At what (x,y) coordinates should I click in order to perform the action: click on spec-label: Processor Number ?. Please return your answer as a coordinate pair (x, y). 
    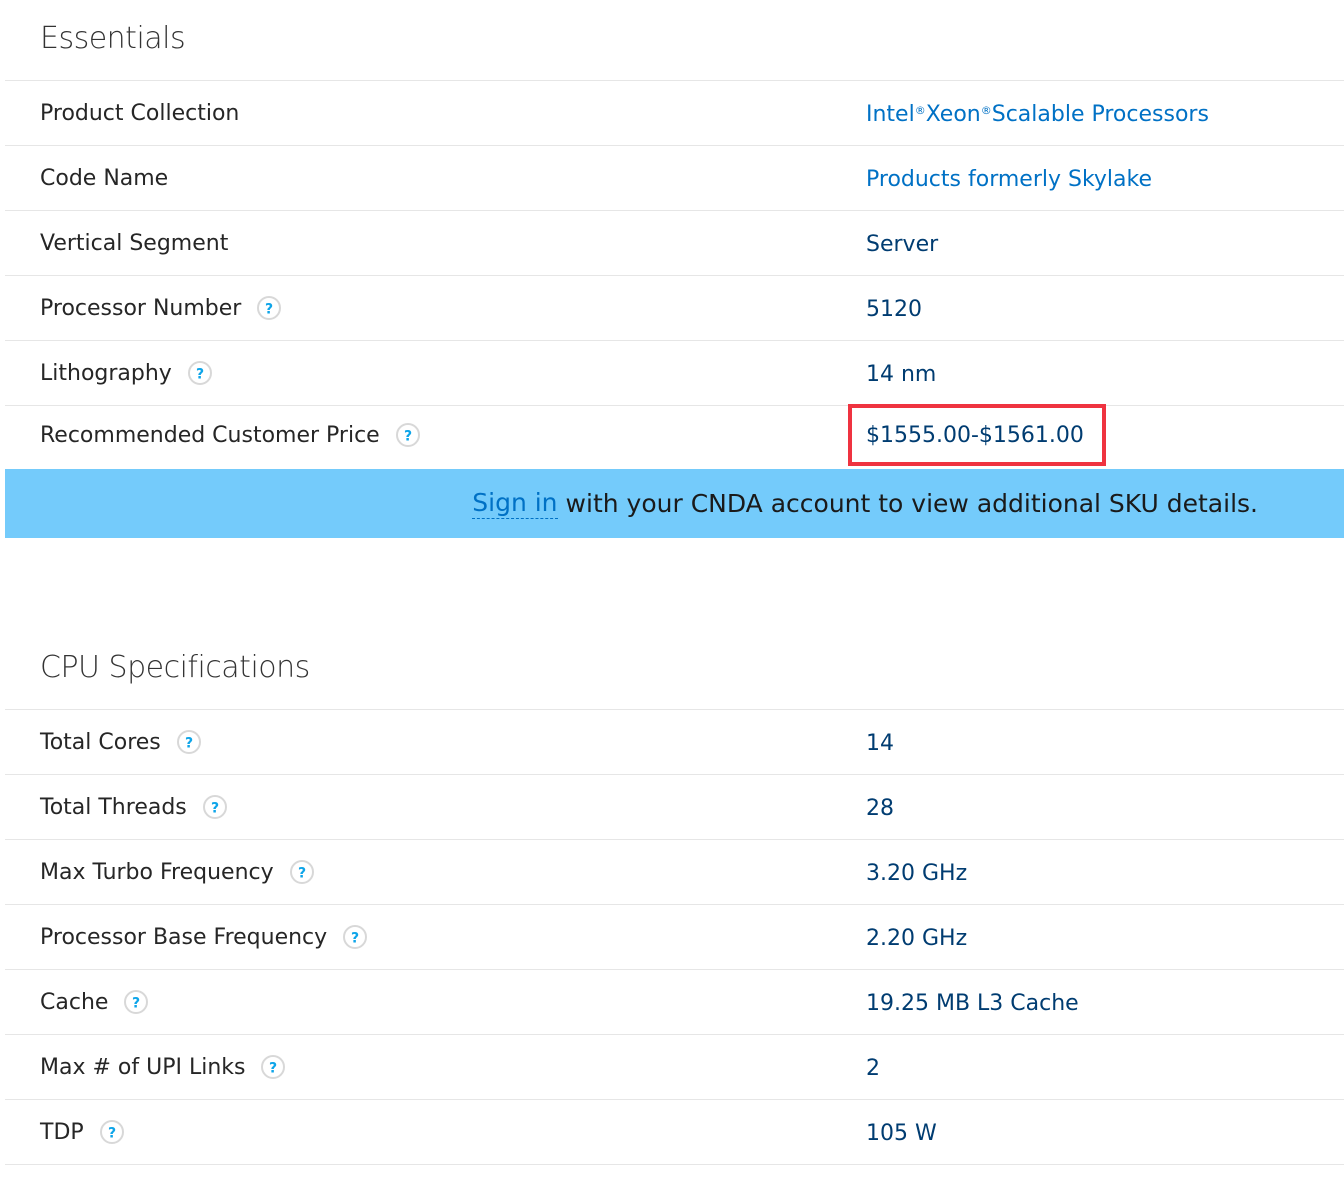
    Looking at the image, I should click on (161, 308).